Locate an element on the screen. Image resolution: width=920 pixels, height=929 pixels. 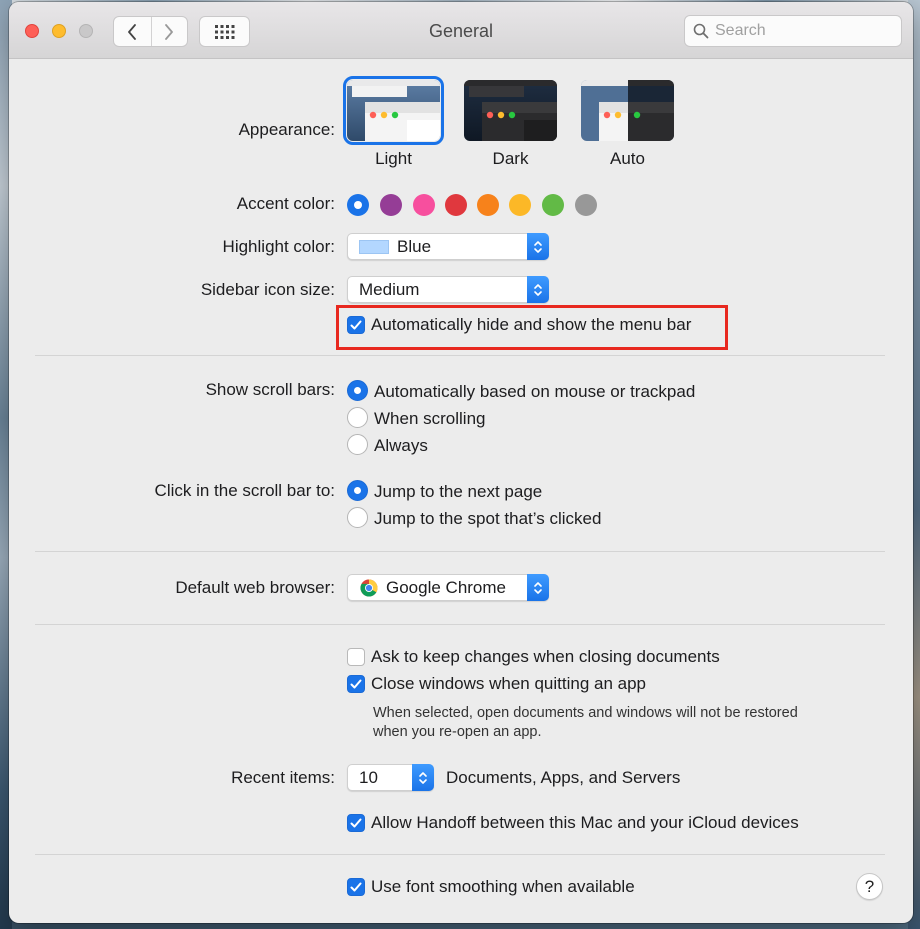
sidebar-icon-size-label: Sidebar icon size: is located at coordinates (267, 289).